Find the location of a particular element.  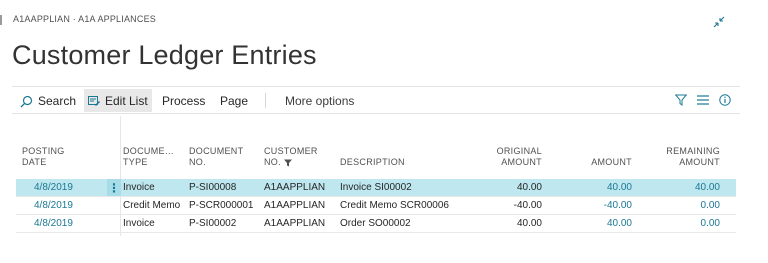

col-document-no-line1: DOCUMENT is located at coordinates (216, 151).